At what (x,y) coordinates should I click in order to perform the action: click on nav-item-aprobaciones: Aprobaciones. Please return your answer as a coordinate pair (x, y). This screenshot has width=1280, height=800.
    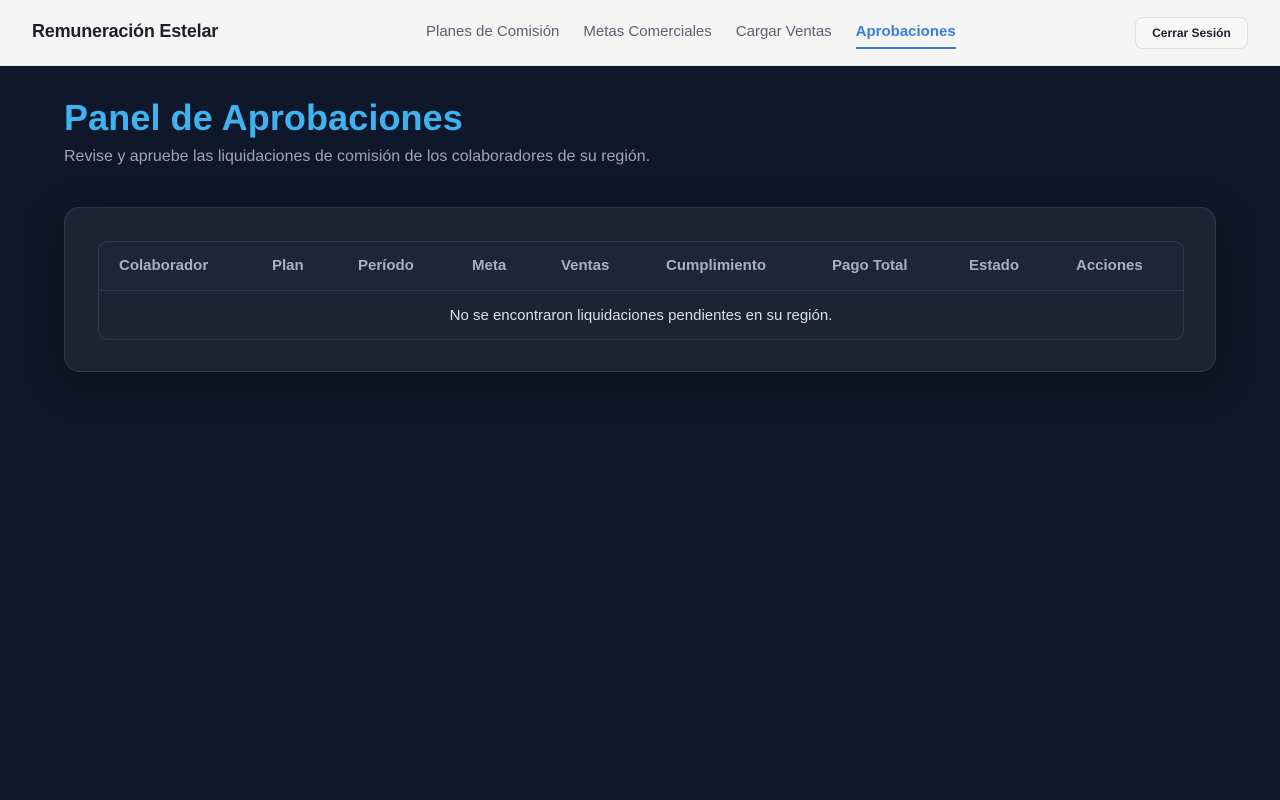
    Looking at the image, I should click on (905, 24).